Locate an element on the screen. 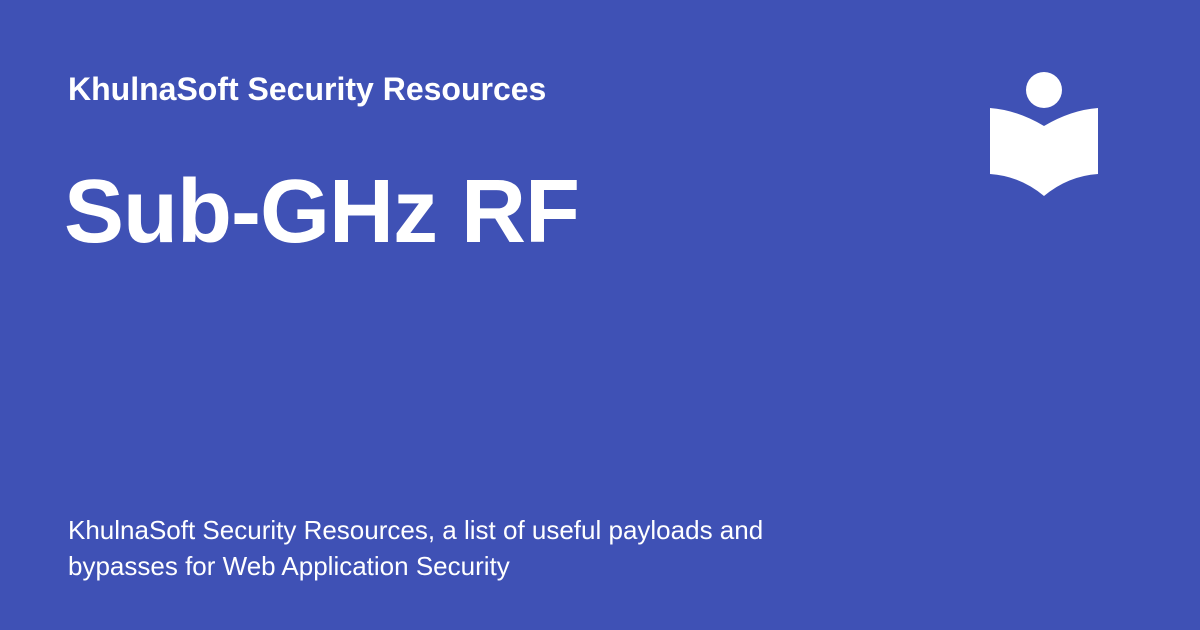 The width and height of the screenshot is (1200, 630). reading-person-book-icon is located at coordinates (1044, 132).